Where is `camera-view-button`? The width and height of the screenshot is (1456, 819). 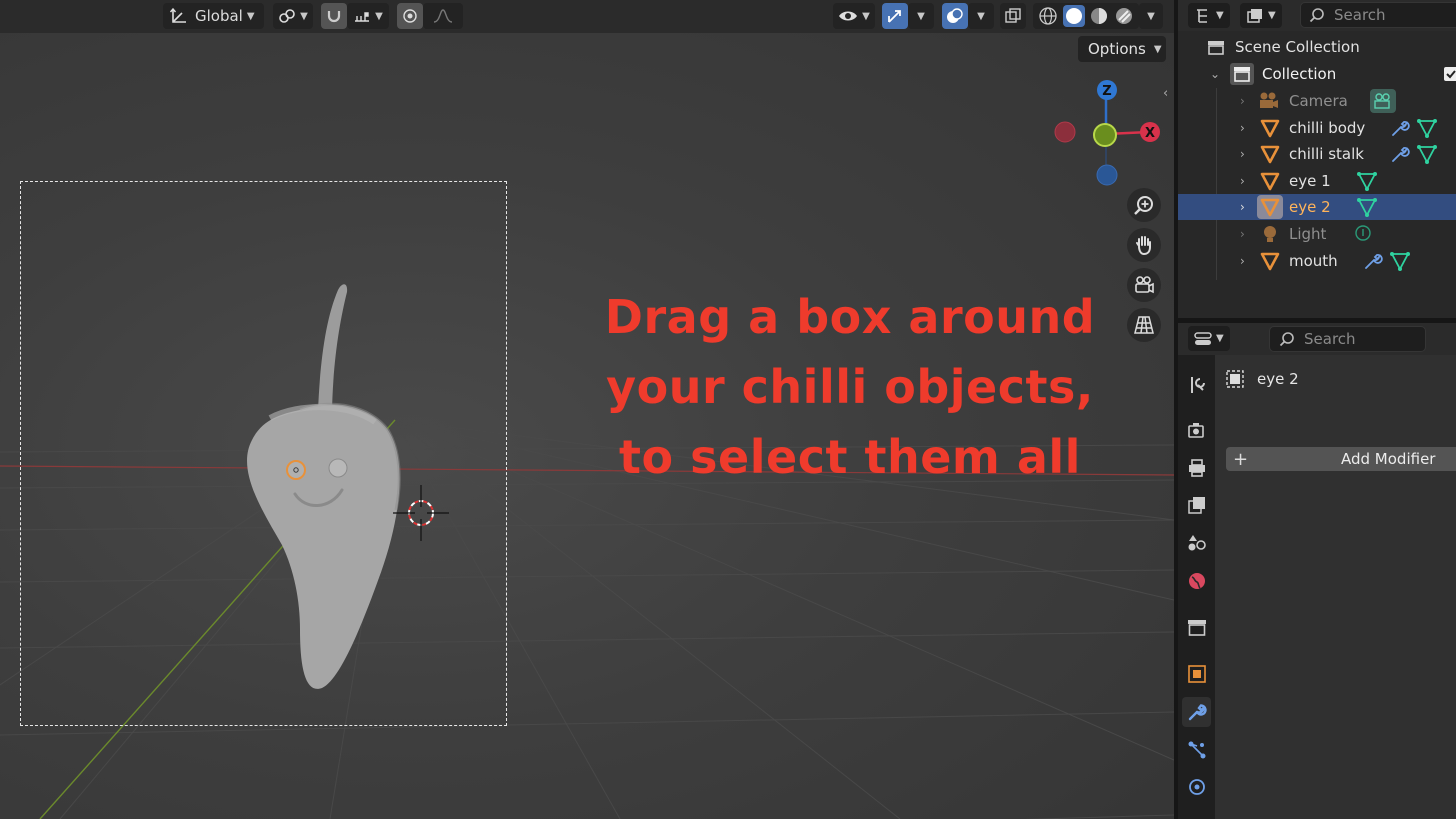
camera-view-button is located at coordinates (1144, 285).